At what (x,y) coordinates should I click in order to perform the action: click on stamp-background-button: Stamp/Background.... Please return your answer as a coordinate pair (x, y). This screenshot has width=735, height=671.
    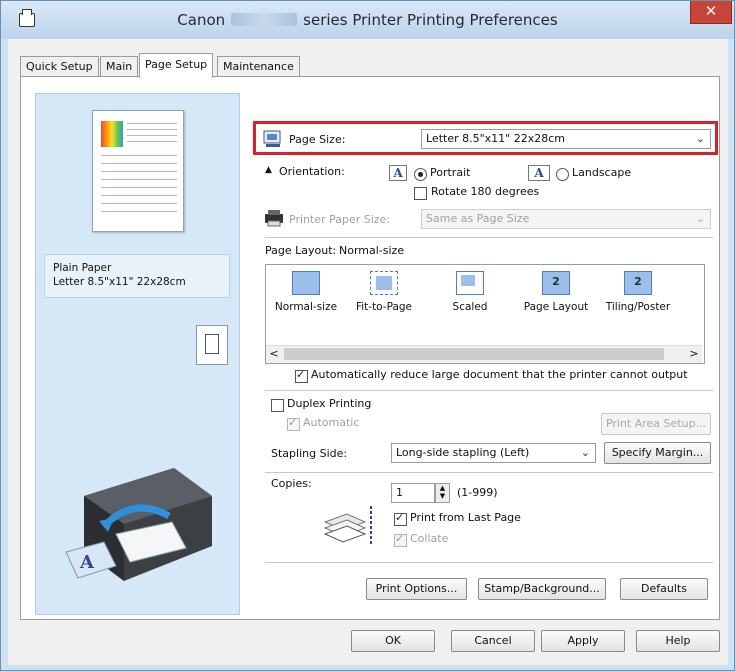
    Looking at the image, I should click on (542, 589).